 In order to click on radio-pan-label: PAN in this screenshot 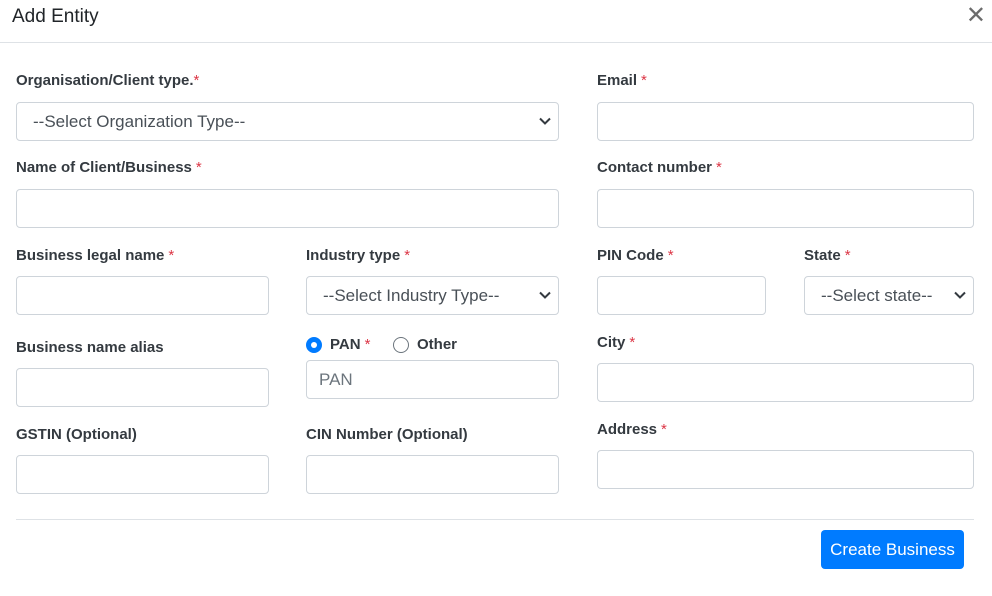, I will do `click(345, 344)`.